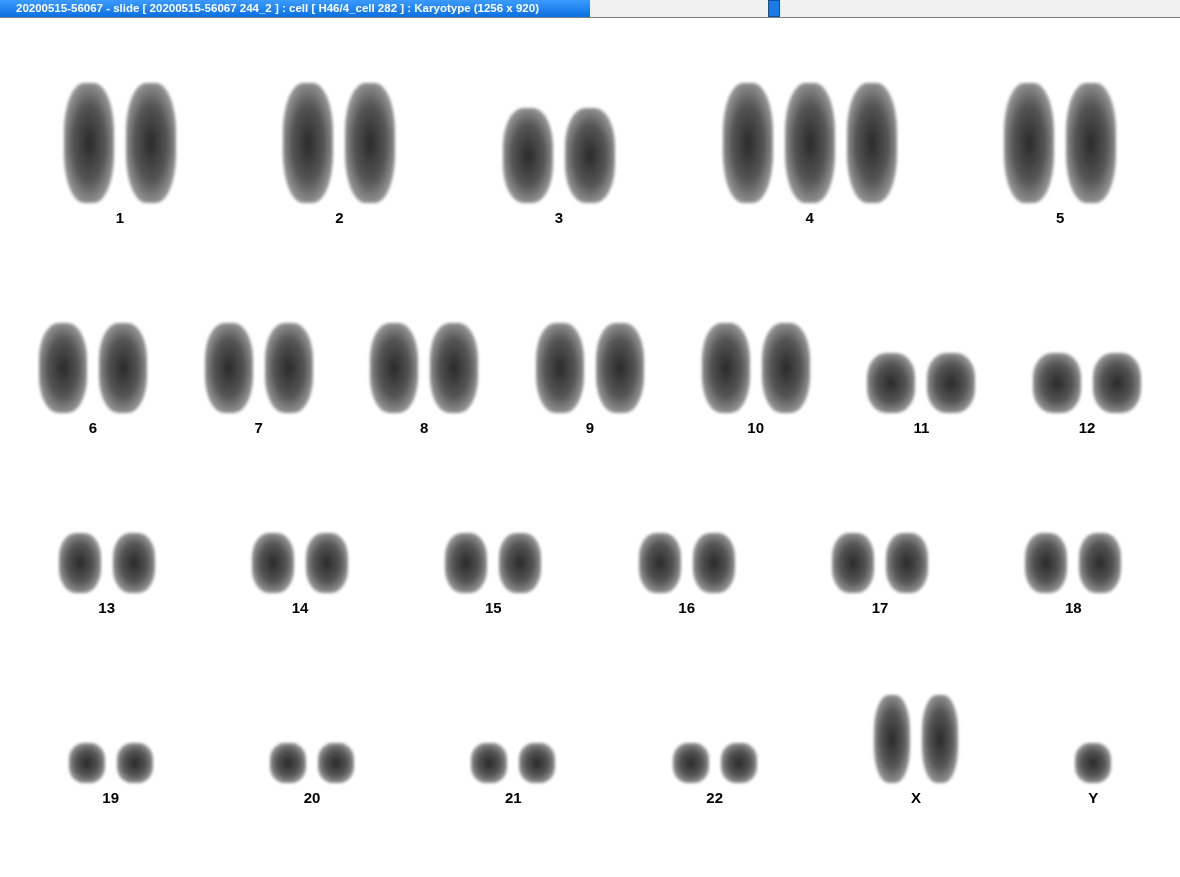 Image resolution: width=1180 pixels, height=877 pixels. Describe the element at coordinates (755, 427) in the screenshot. I see `chromosome-label: 10` at that location.